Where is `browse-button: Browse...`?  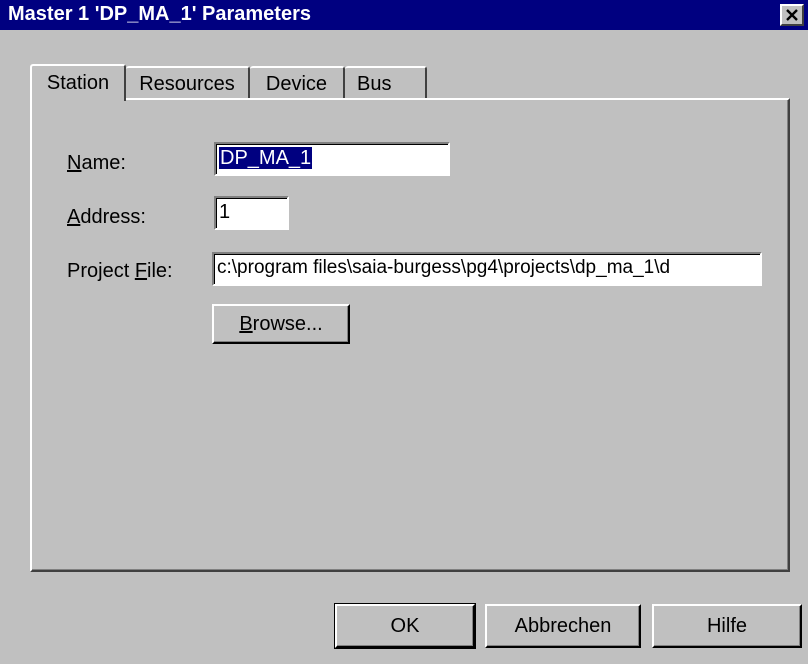
browse-button: Browse... is located at coordinates (281, 324).